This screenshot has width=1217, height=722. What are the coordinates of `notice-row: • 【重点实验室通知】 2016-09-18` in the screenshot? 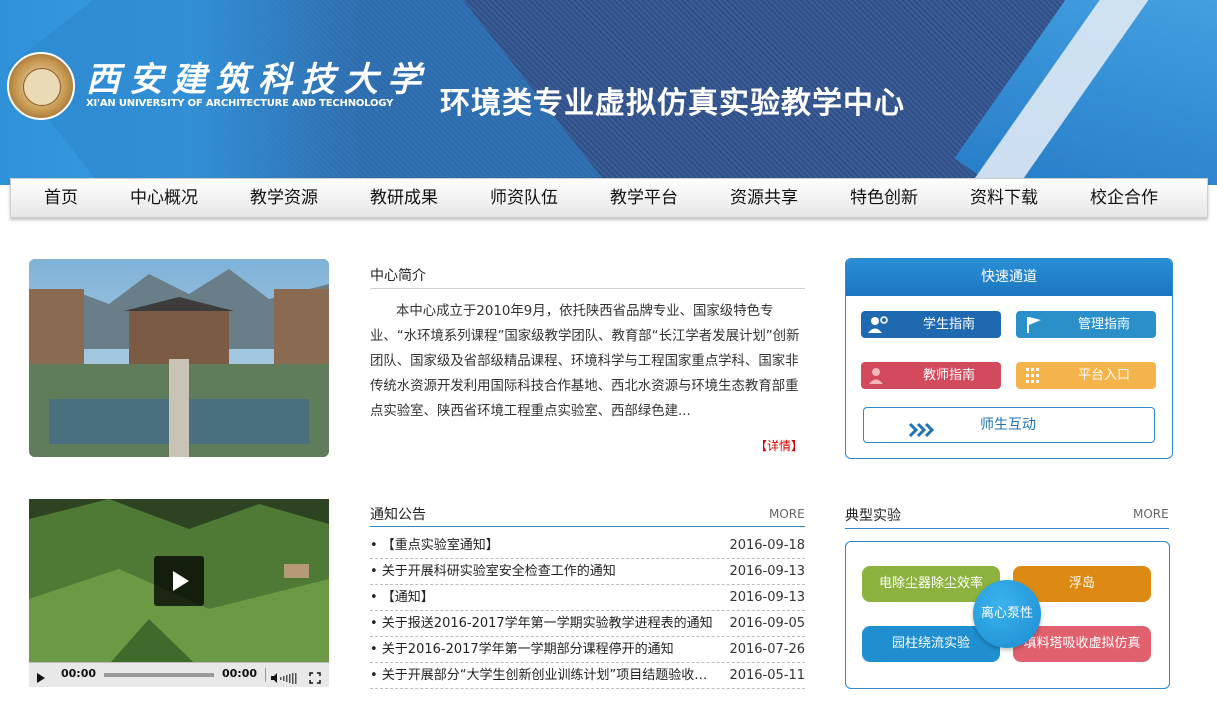 It's located at (587, 546).